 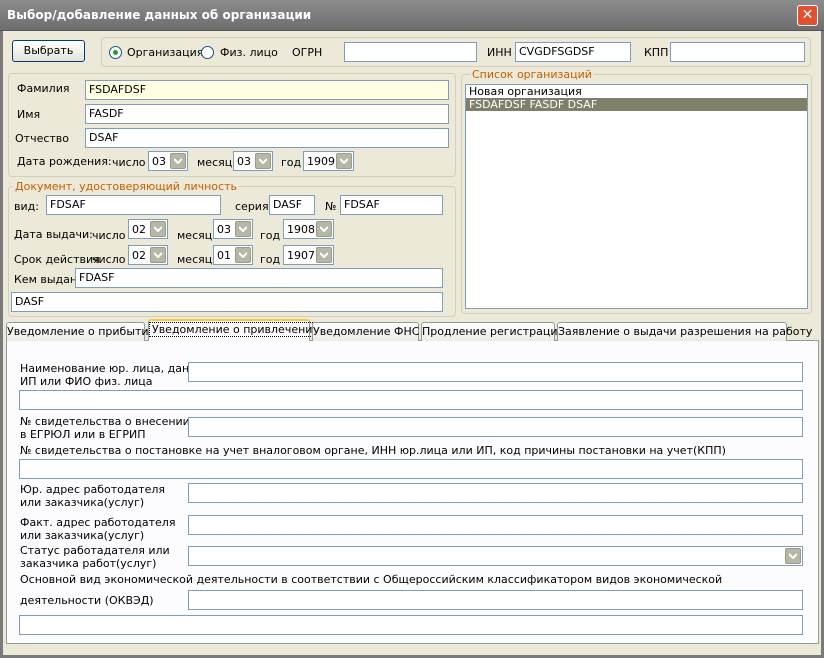 I want to click on window-title: Выбор/добавление данных об организации, so click(x=159, y=15).